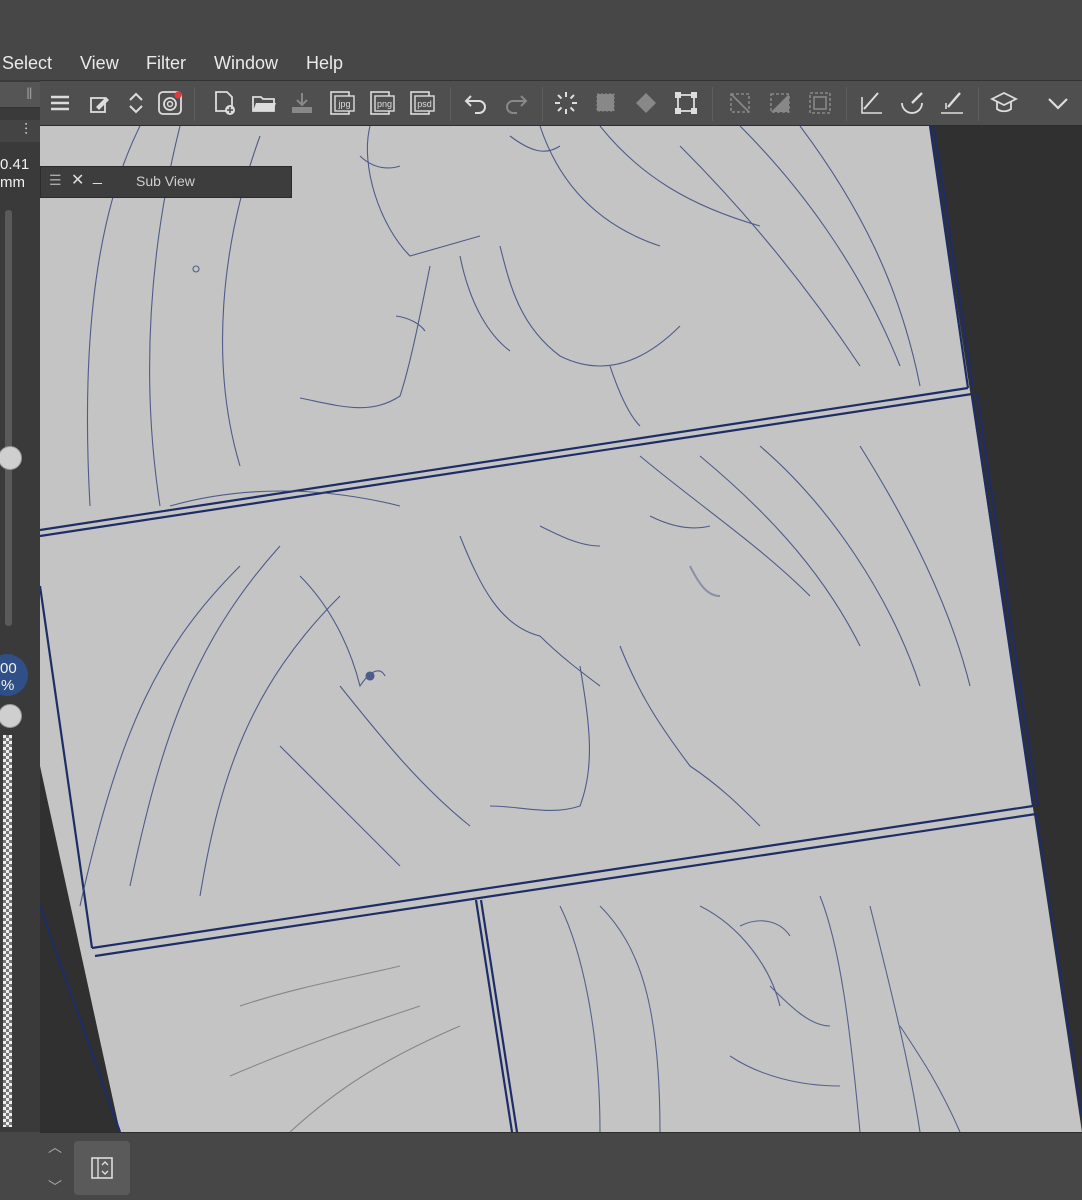  I want to click on sub-view-title: Sub View, so click(165, 181).